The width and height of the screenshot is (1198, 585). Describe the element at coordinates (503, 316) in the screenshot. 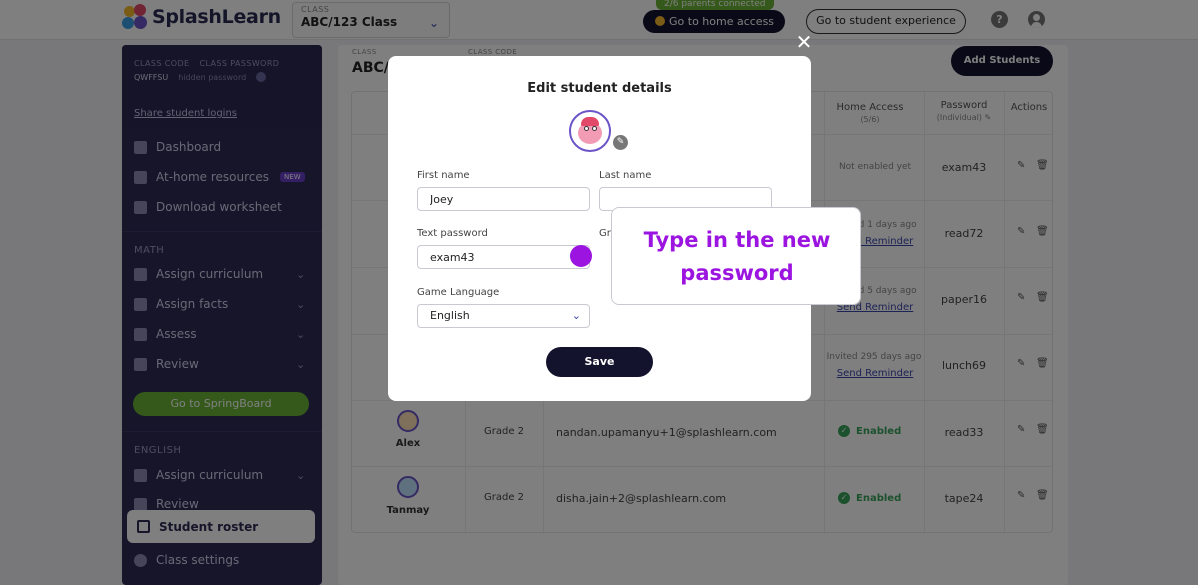

I see `game-language-select: English ⌄` at that location.